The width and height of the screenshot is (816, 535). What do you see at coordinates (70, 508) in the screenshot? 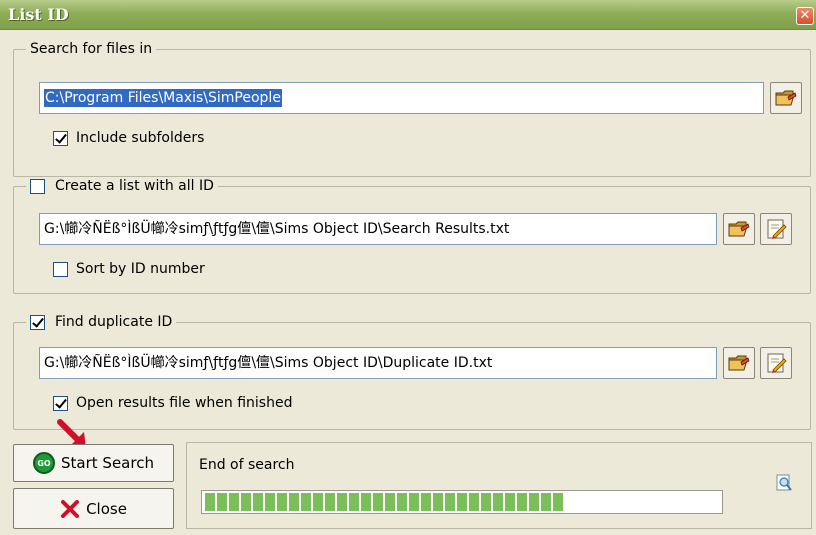
I see `close-x-icon` at bounding box center [70, 508].